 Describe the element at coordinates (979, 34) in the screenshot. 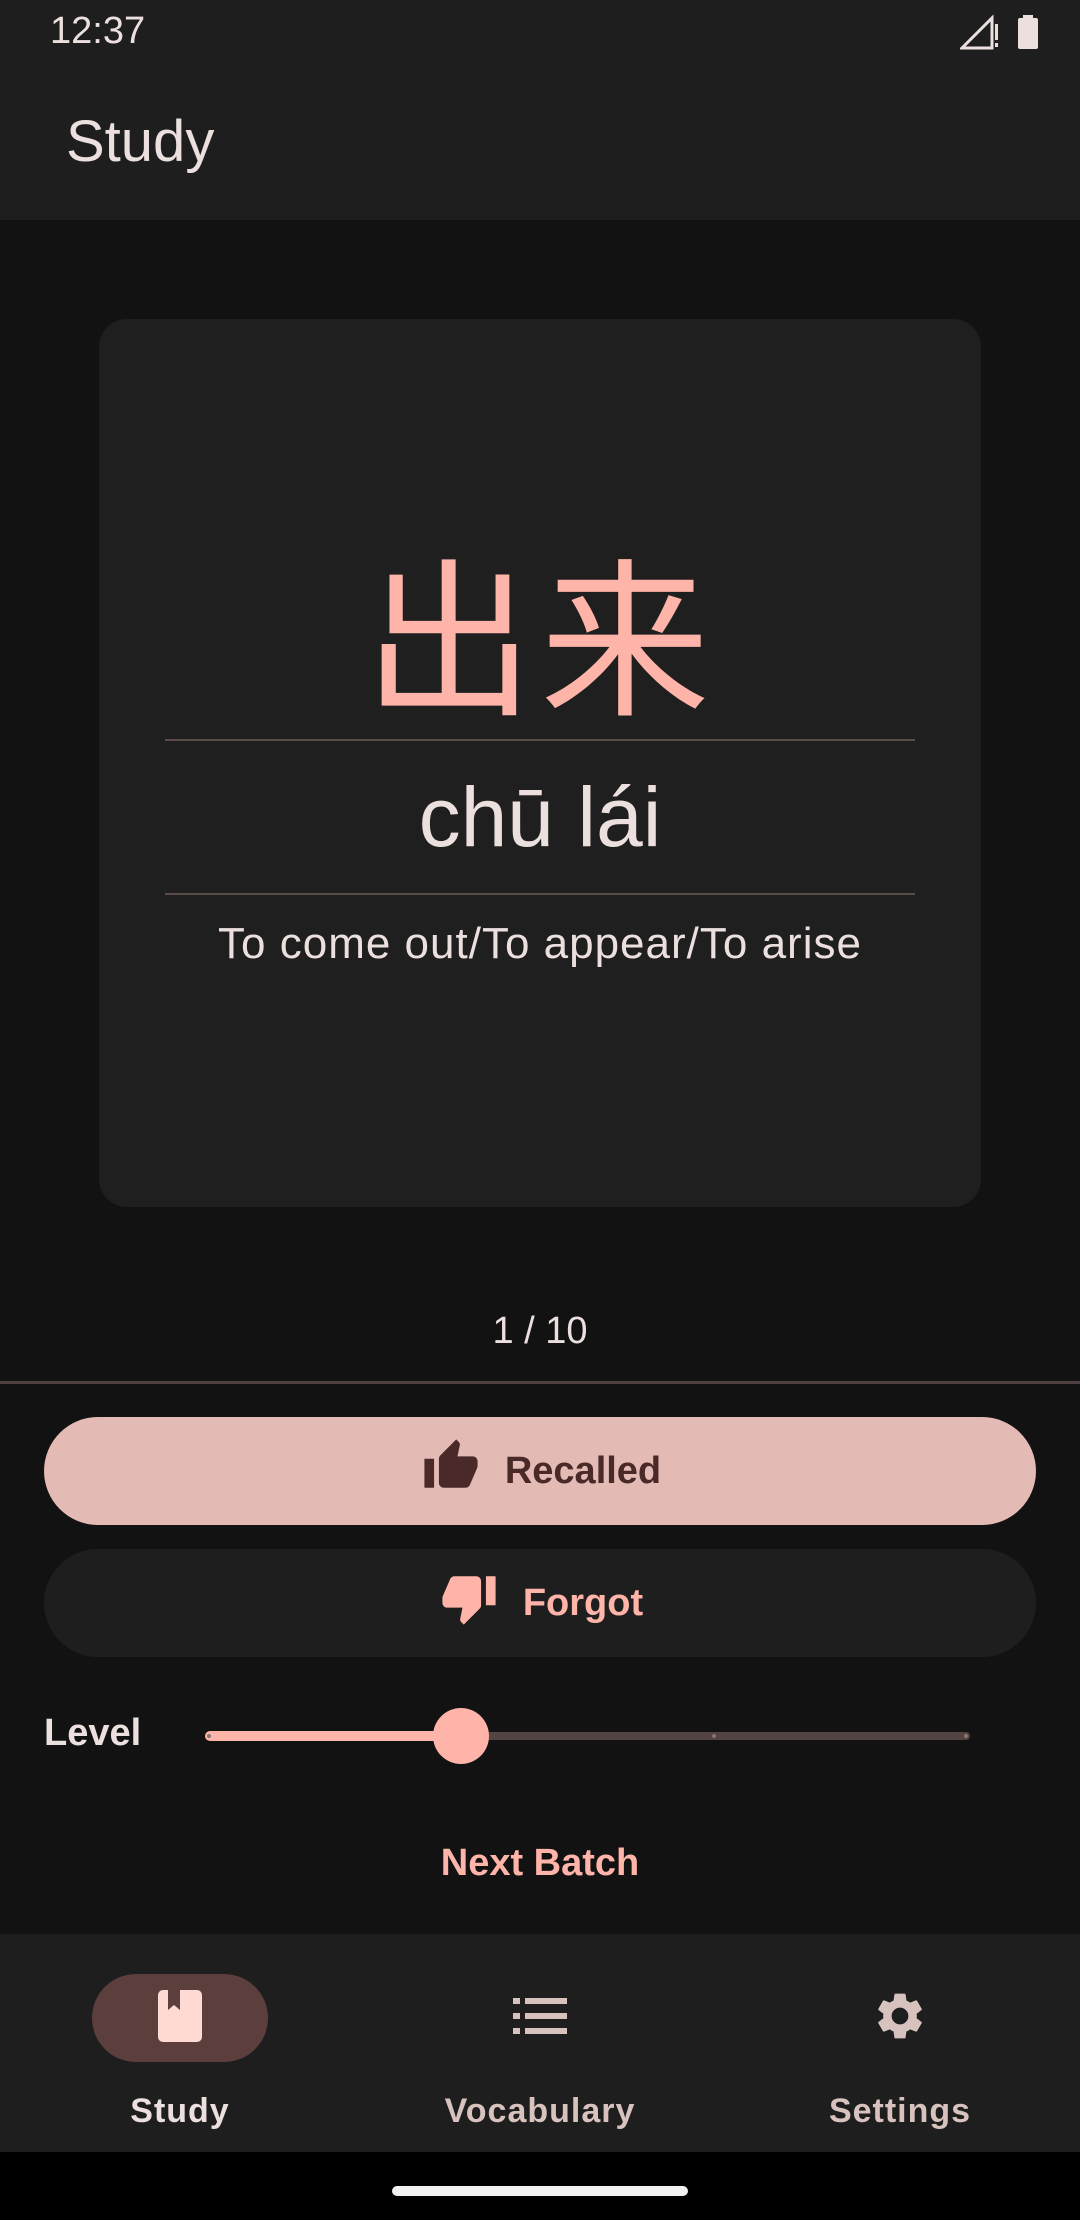

I see `signal-icon` at that location.